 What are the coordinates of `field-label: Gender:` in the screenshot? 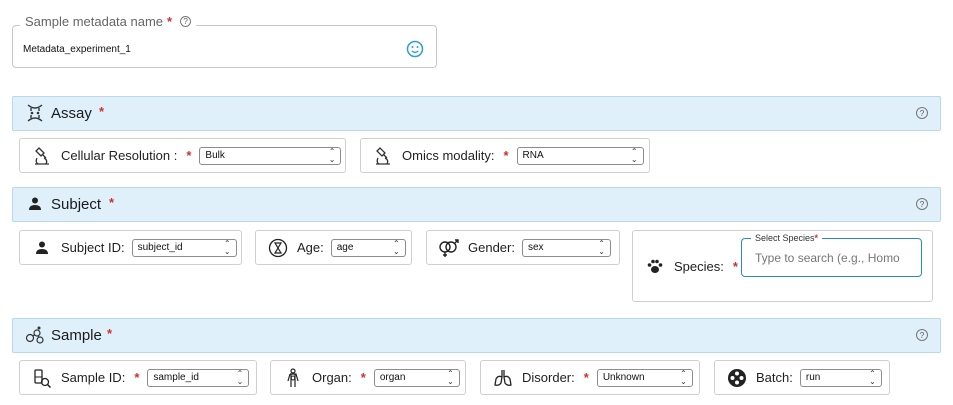 It's located at (491, 247).